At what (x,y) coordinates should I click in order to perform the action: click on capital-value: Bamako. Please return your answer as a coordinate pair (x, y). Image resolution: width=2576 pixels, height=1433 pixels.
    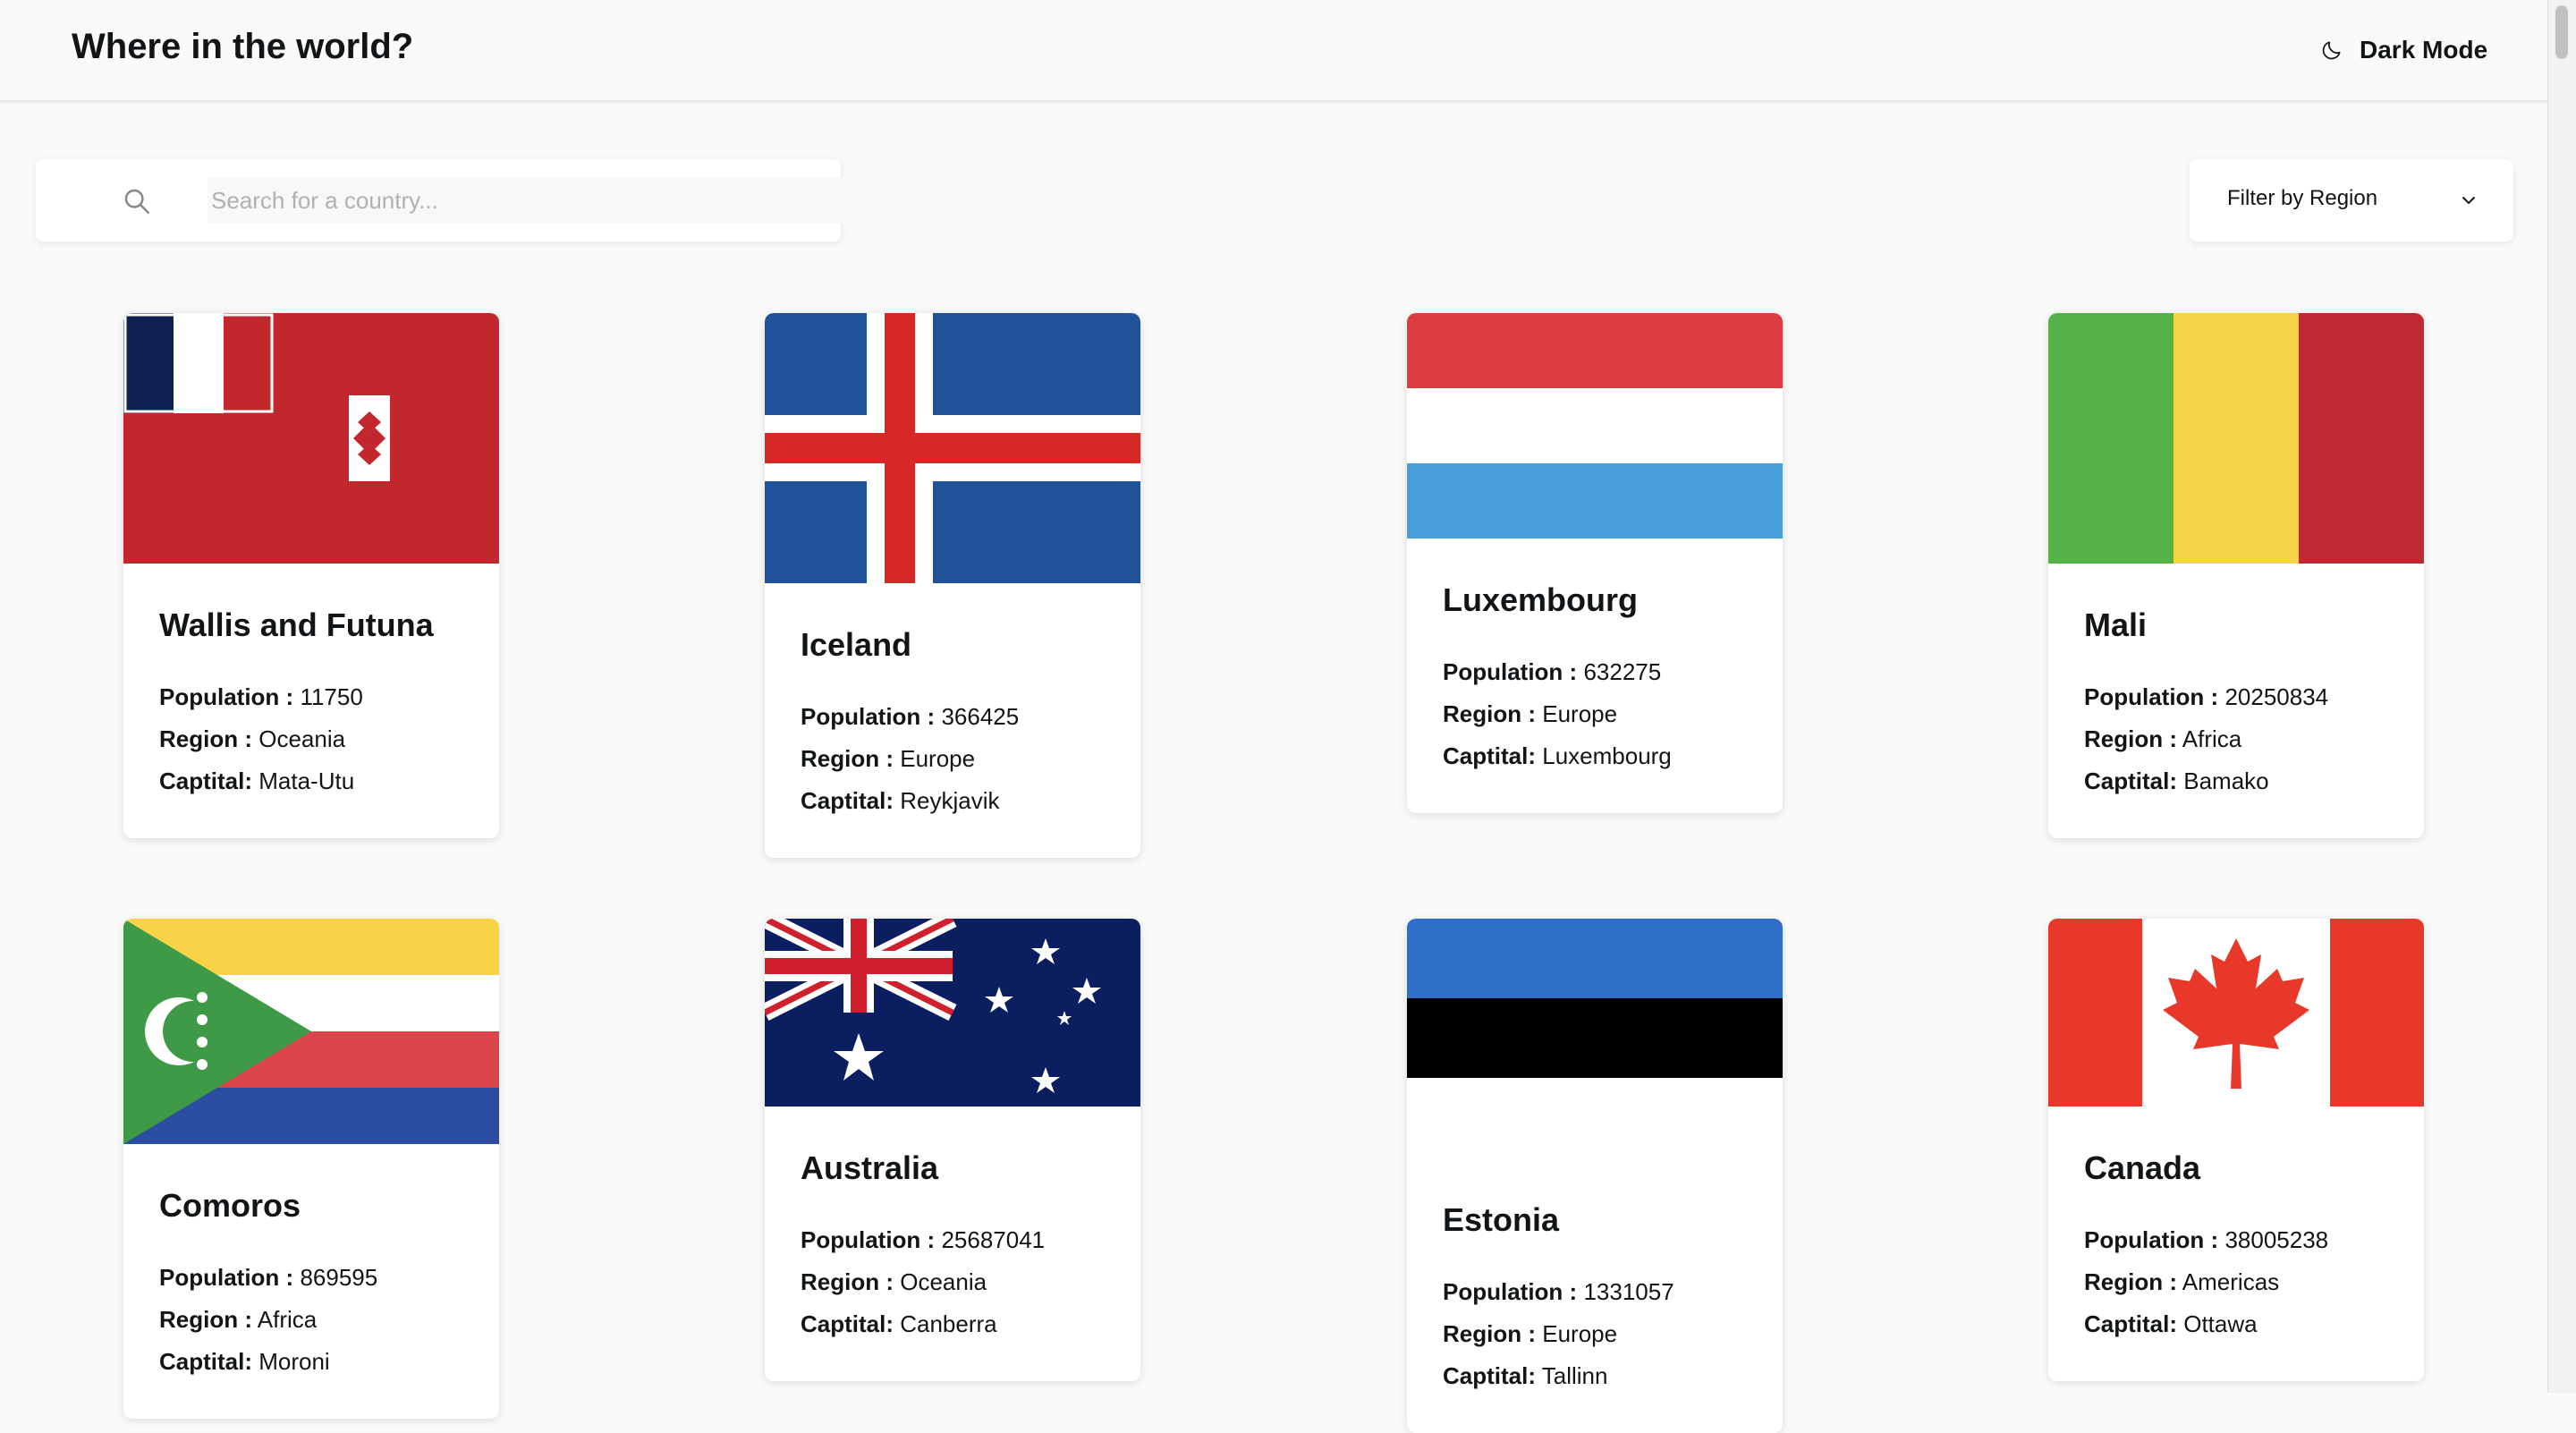
    Looking at the image, I should click on (2226, 780).